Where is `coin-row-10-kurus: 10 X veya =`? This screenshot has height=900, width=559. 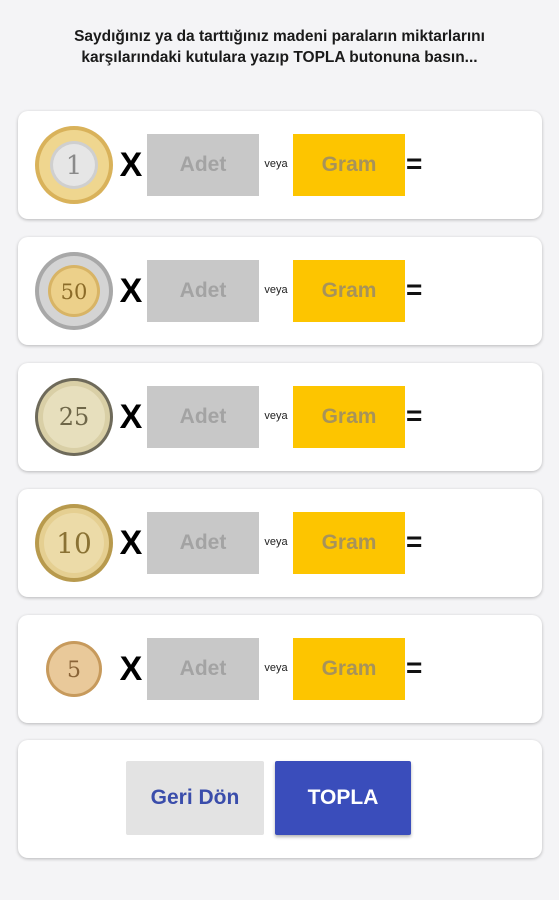
coin-row-10-kurus: 10 X veya = is located at coordinates (280, 543).